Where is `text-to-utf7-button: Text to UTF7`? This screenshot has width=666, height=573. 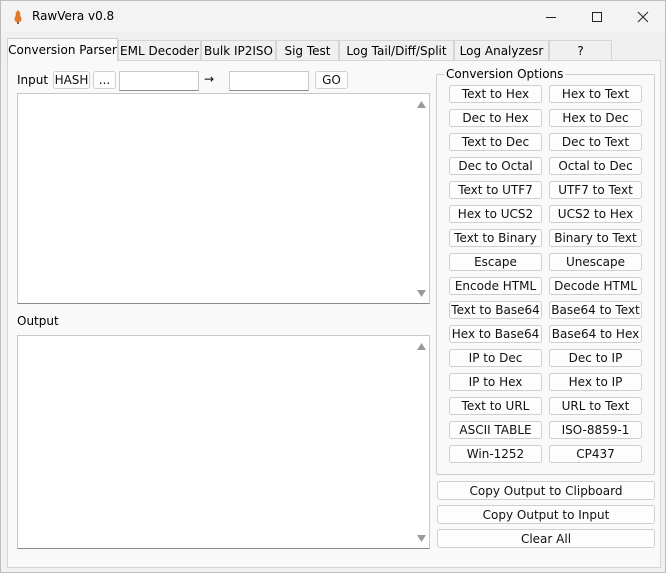
text-to-utf7-button: Text to UTF7 is located at coordinates (495, 190).